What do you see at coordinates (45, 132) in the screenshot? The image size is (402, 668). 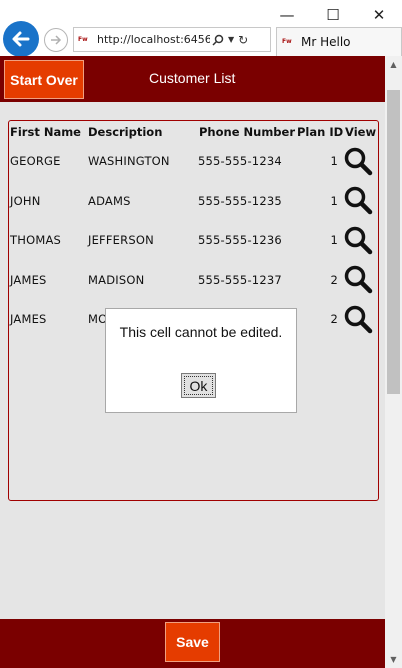 I see `column-header-first-name: First Name` at bounding box center [45, 132].